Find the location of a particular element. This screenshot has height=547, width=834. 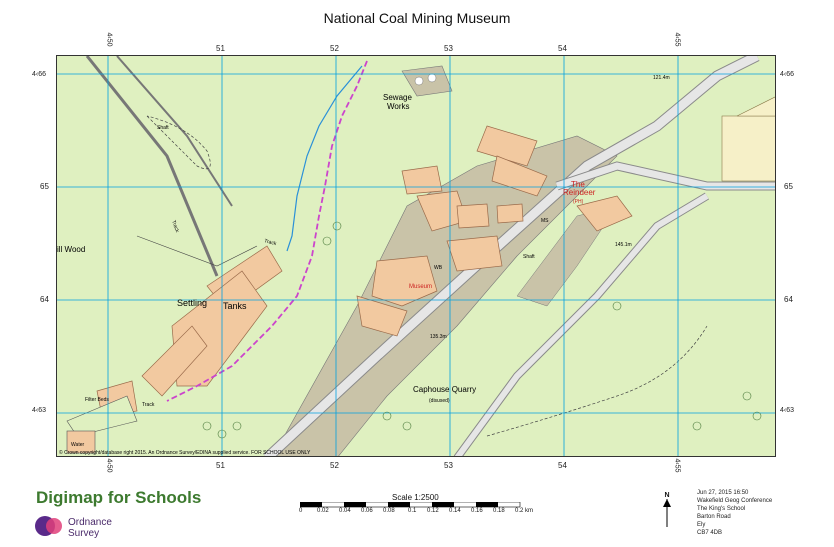

footer-line2: Wakefield Geog Conference is located at coordinates (735, 501).